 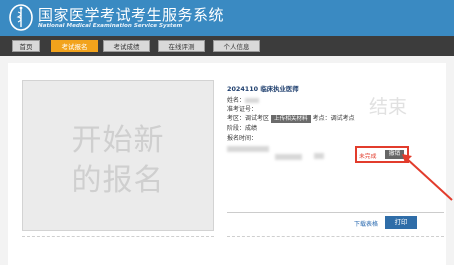 I want to click on reg-time-row: 报名时间：, so click(x=242, y=138).